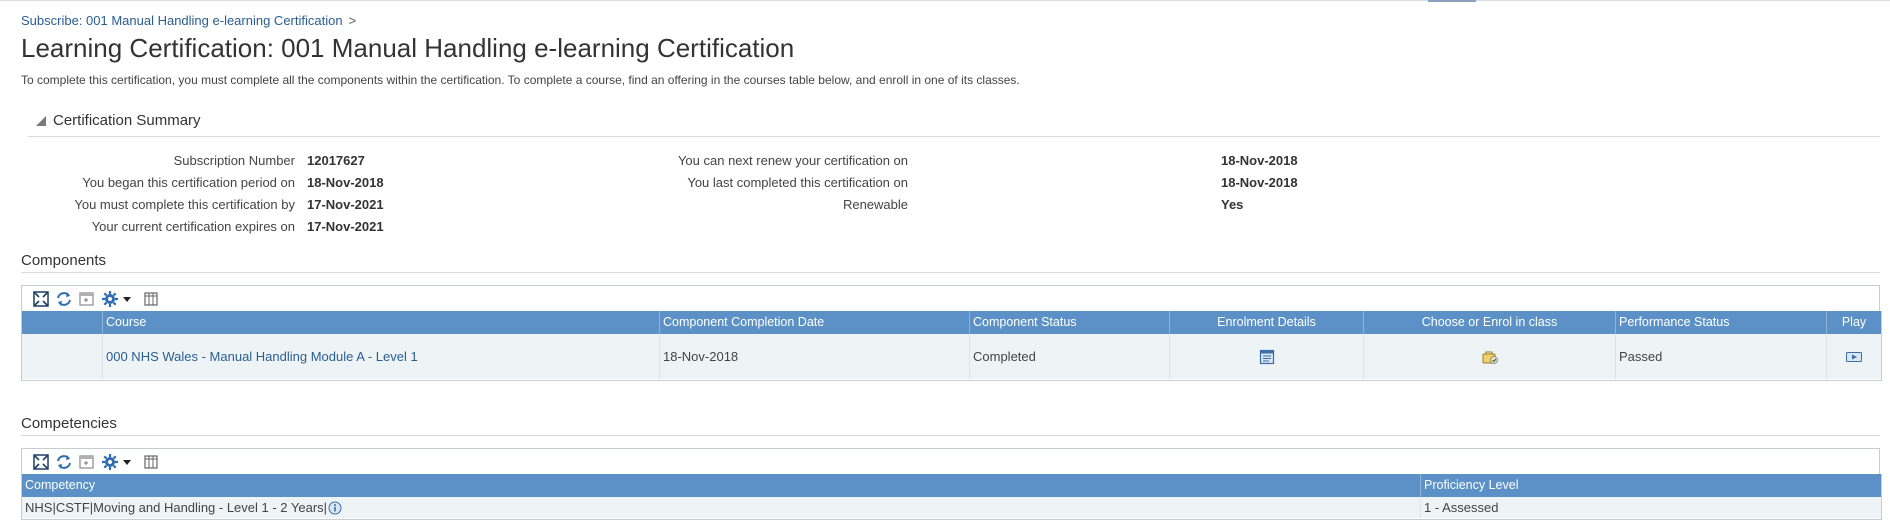 The width and height of the screenshot is (1890, 531). Describe the element at coordinates (234, 160) in the screenshot. I see `field-label: Subscription Number` at that location.